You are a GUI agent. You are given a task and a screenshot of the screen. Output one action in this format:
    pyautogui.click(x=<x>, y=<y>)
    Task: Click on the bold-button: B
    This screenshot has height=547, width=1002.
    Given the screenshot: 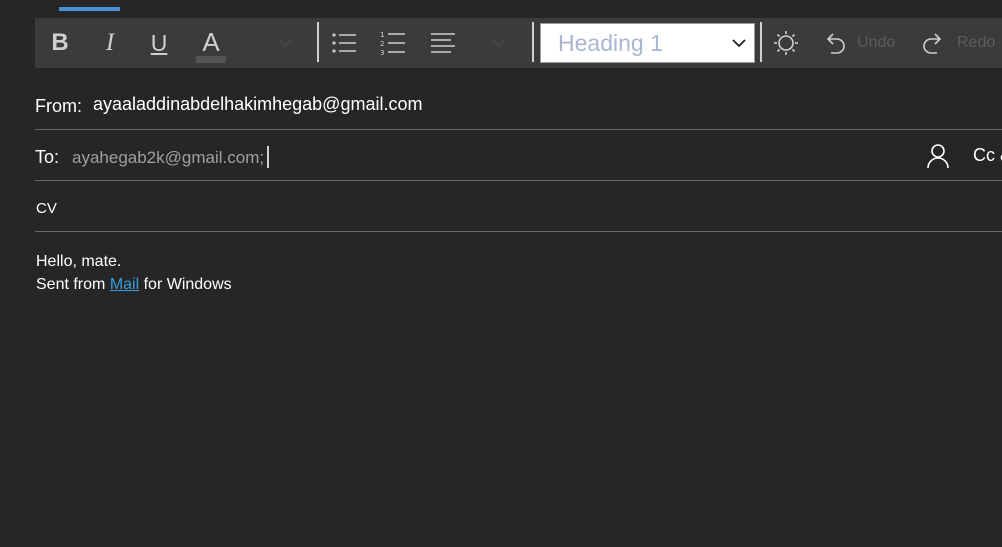 What is the action you would take?
    pyautogui.click(x=60, y=43)
    